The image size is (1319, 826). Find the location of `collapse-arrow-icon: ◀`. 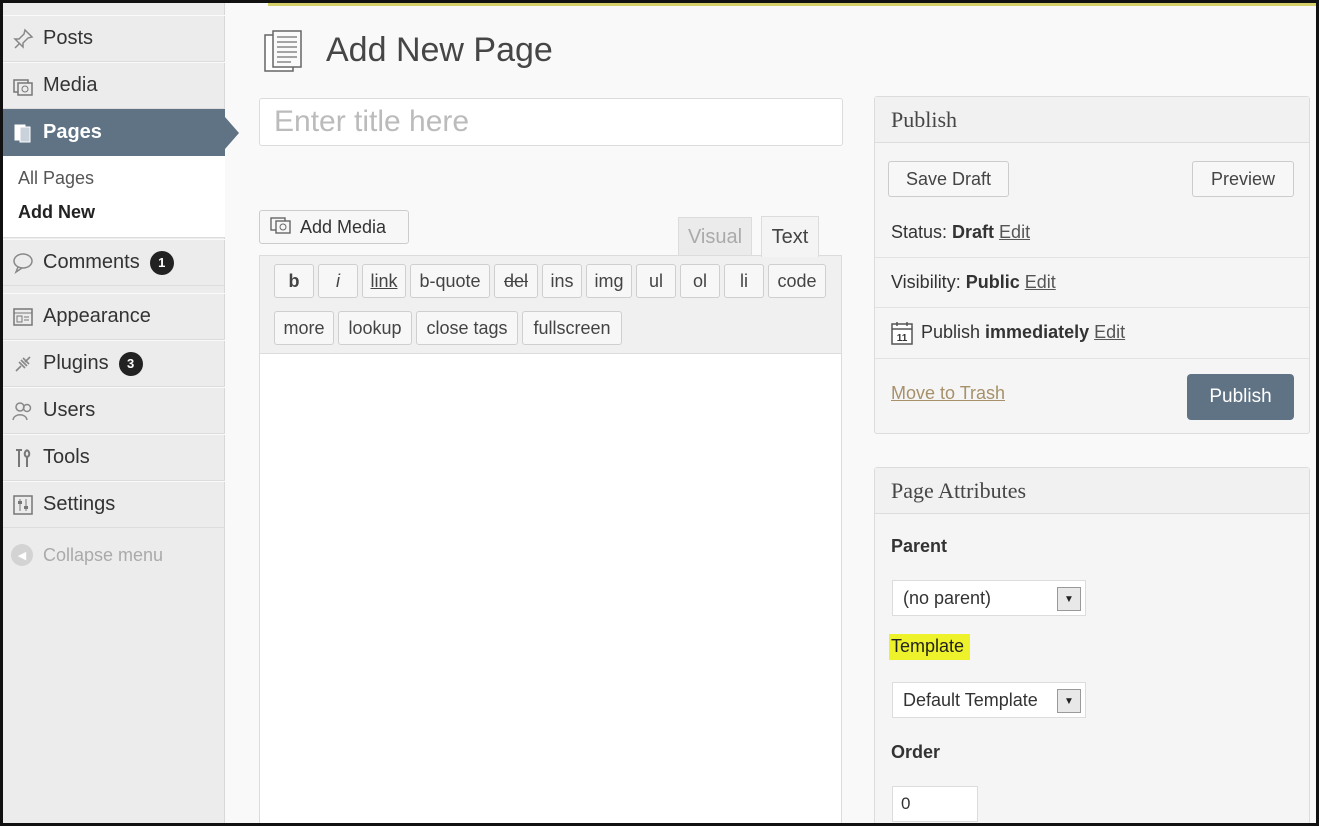

collapse-arrow-icon: ◀ is located at coordinates (22, 555).